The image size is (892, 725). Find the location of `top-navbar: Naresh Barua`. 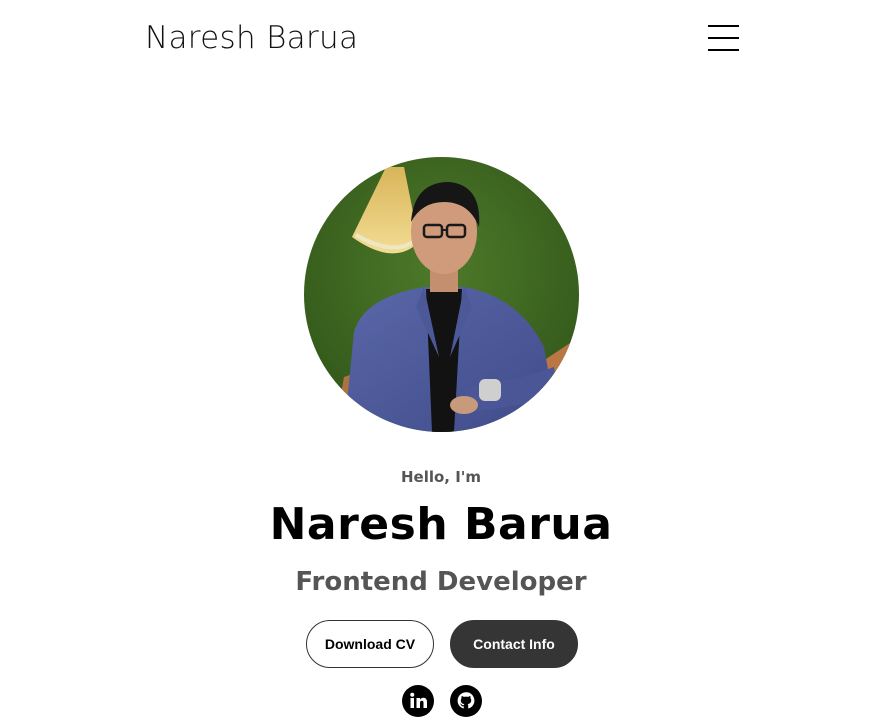

top-navbar: Naresh Barua is located at coordinates (446, 39).